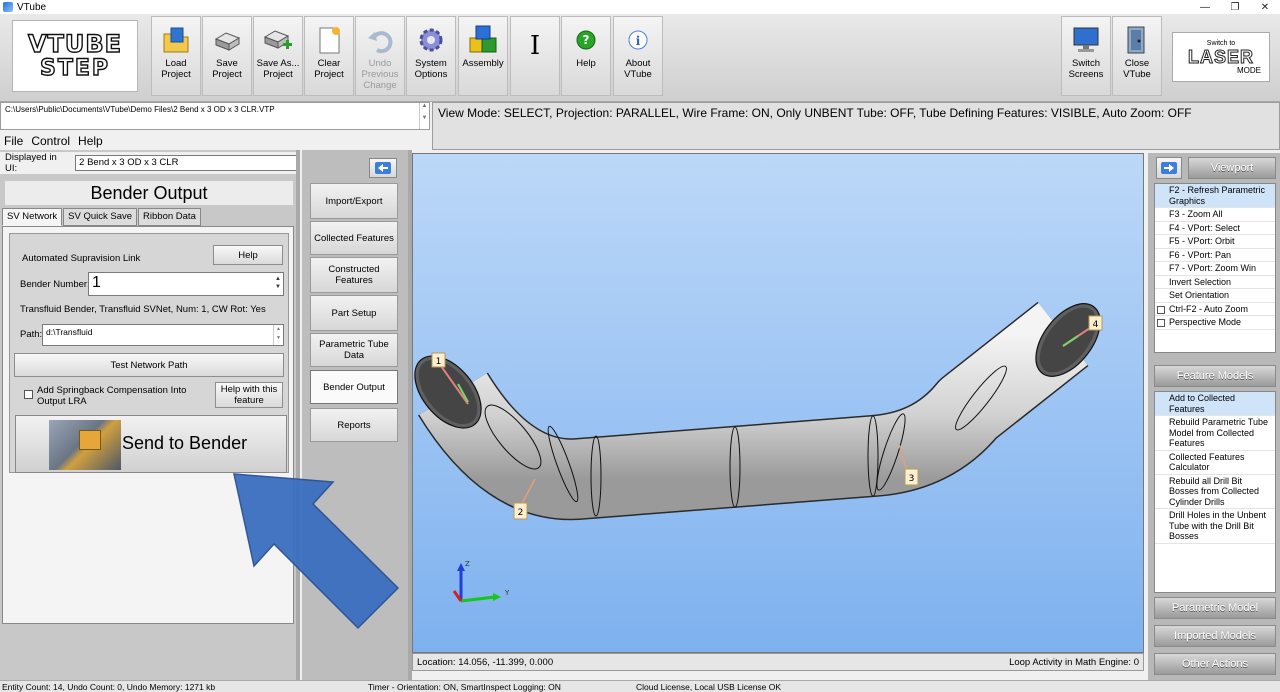  I want to click on test-network-path-button: Test Network Path, so click(149, 365).